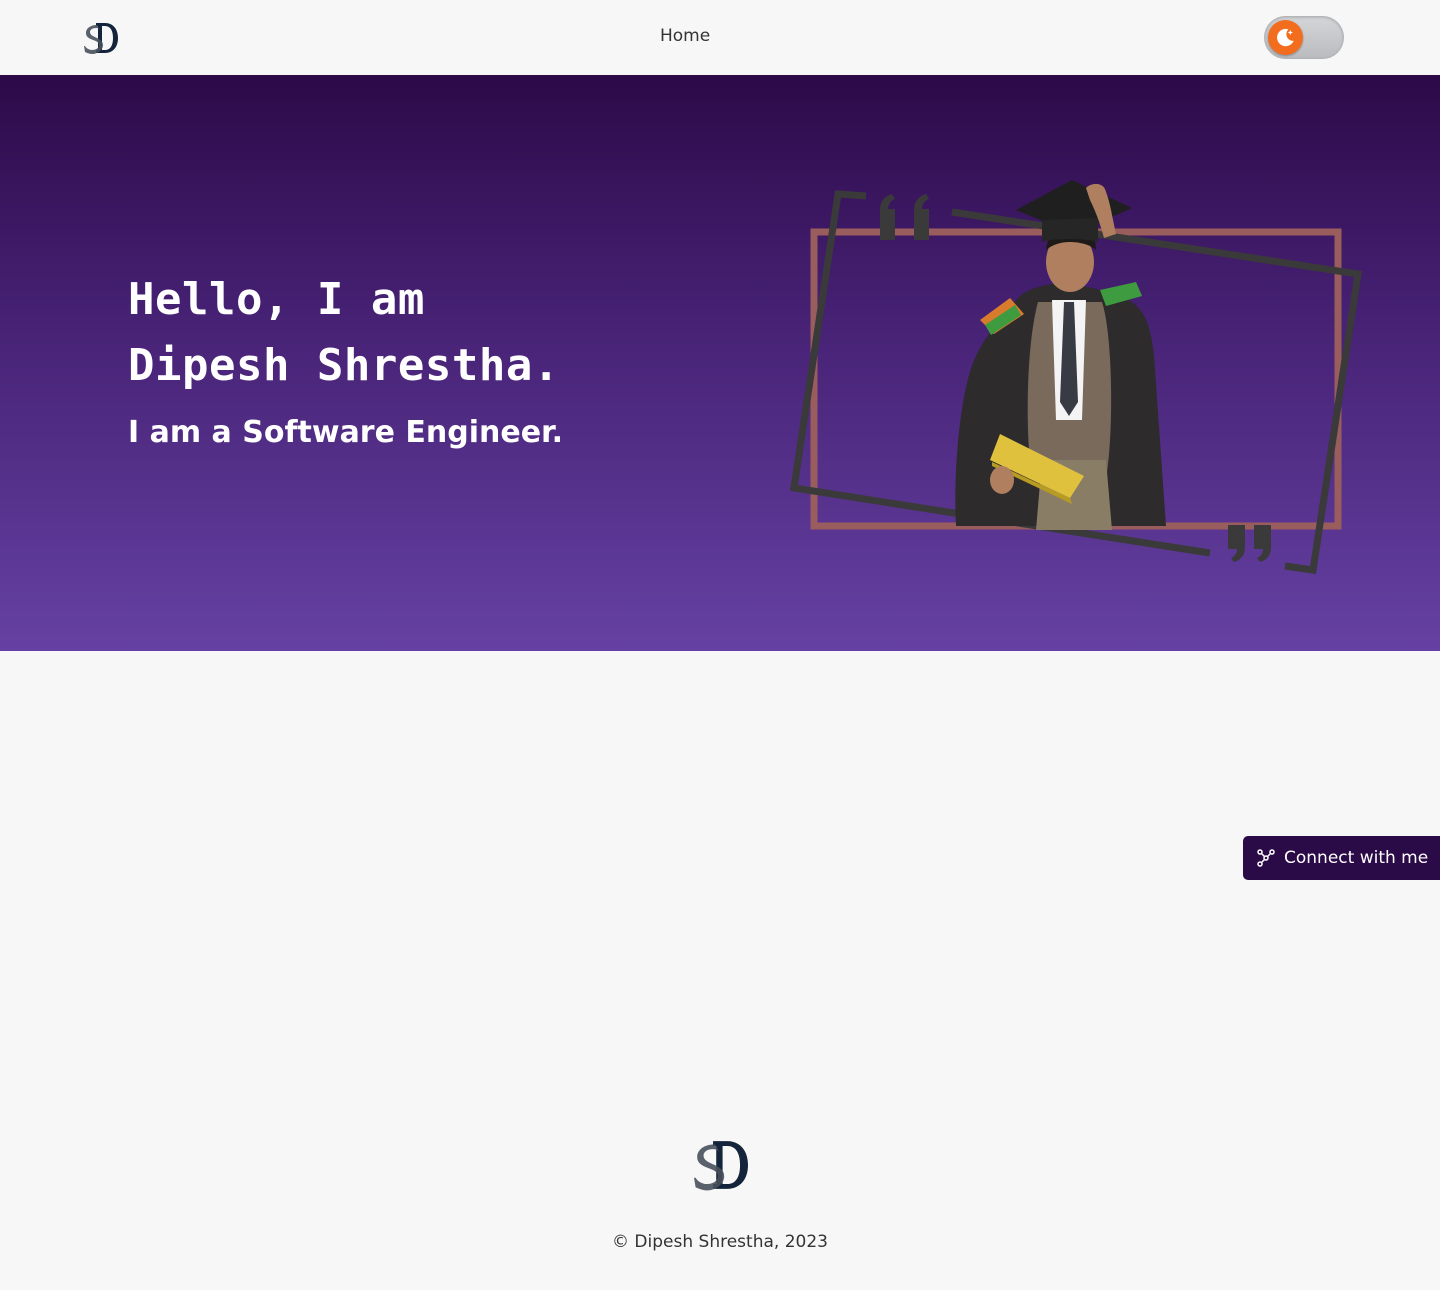  I want to click on site-logo, so click(101, 38).